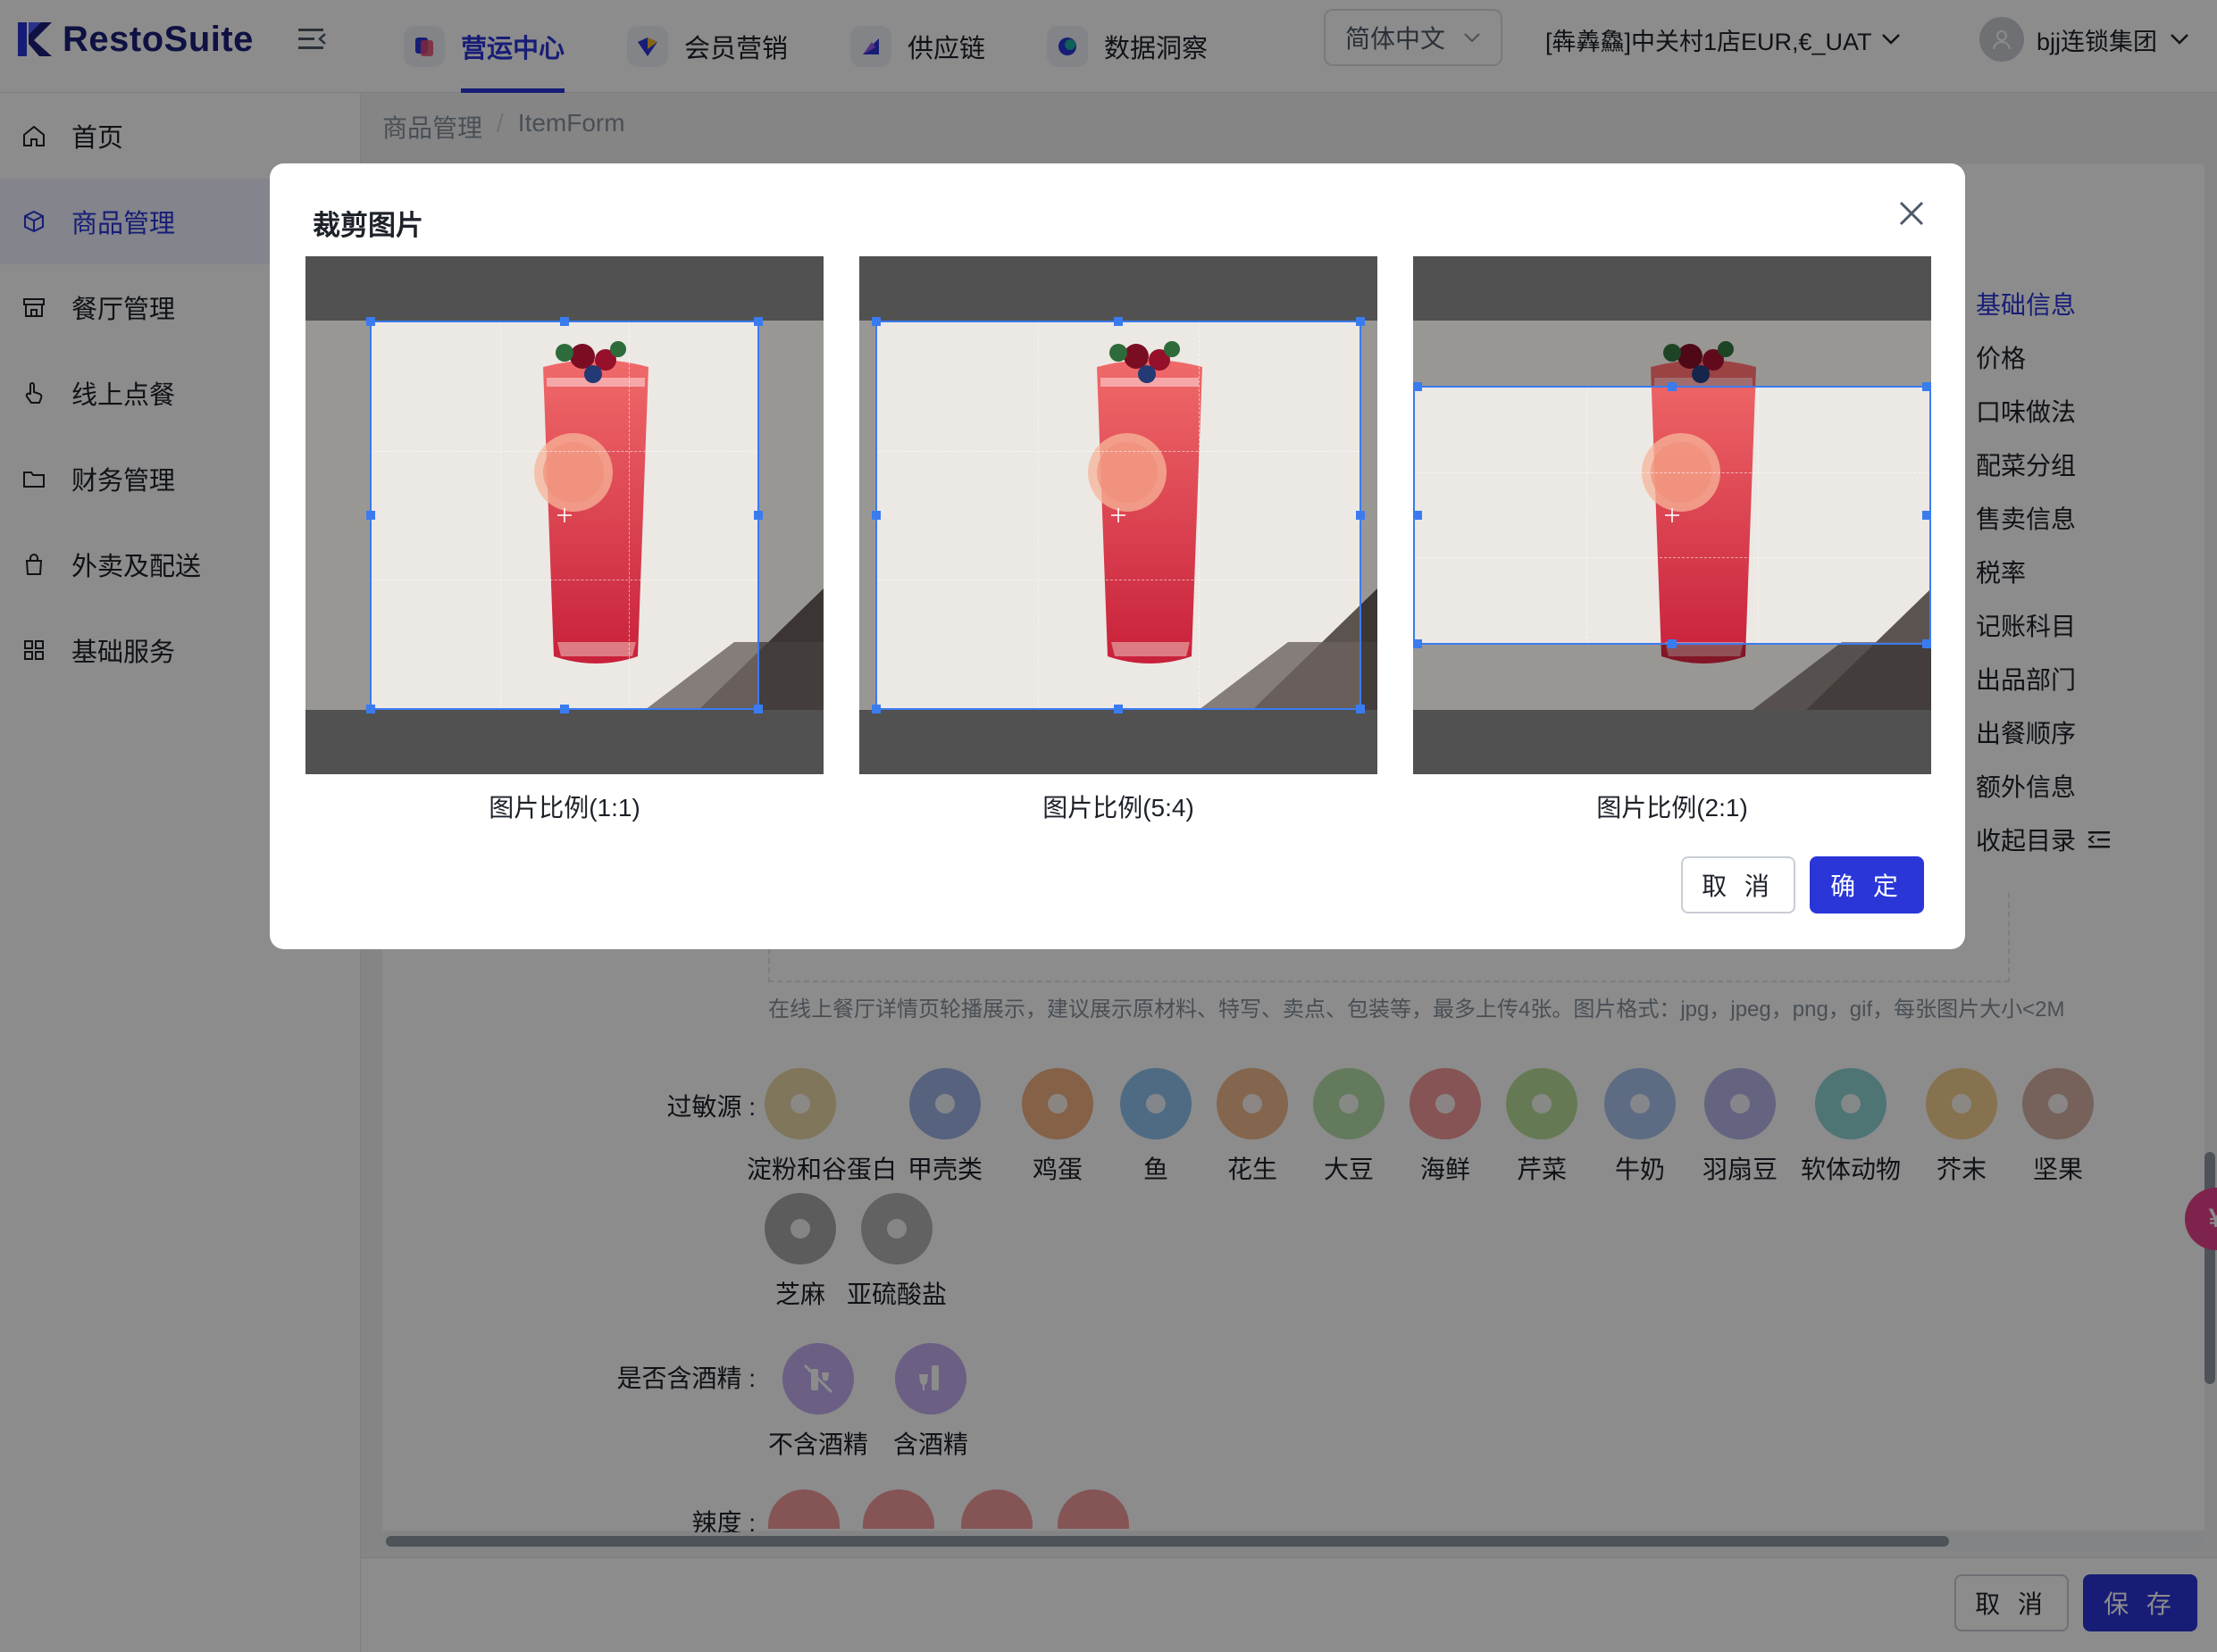 The image size is (2217, 1652). What do you see at coordinates (1867, 885) in the screenshot?
I see `modal-confirm-button: 确 定` at bounding box center [1867, 885].